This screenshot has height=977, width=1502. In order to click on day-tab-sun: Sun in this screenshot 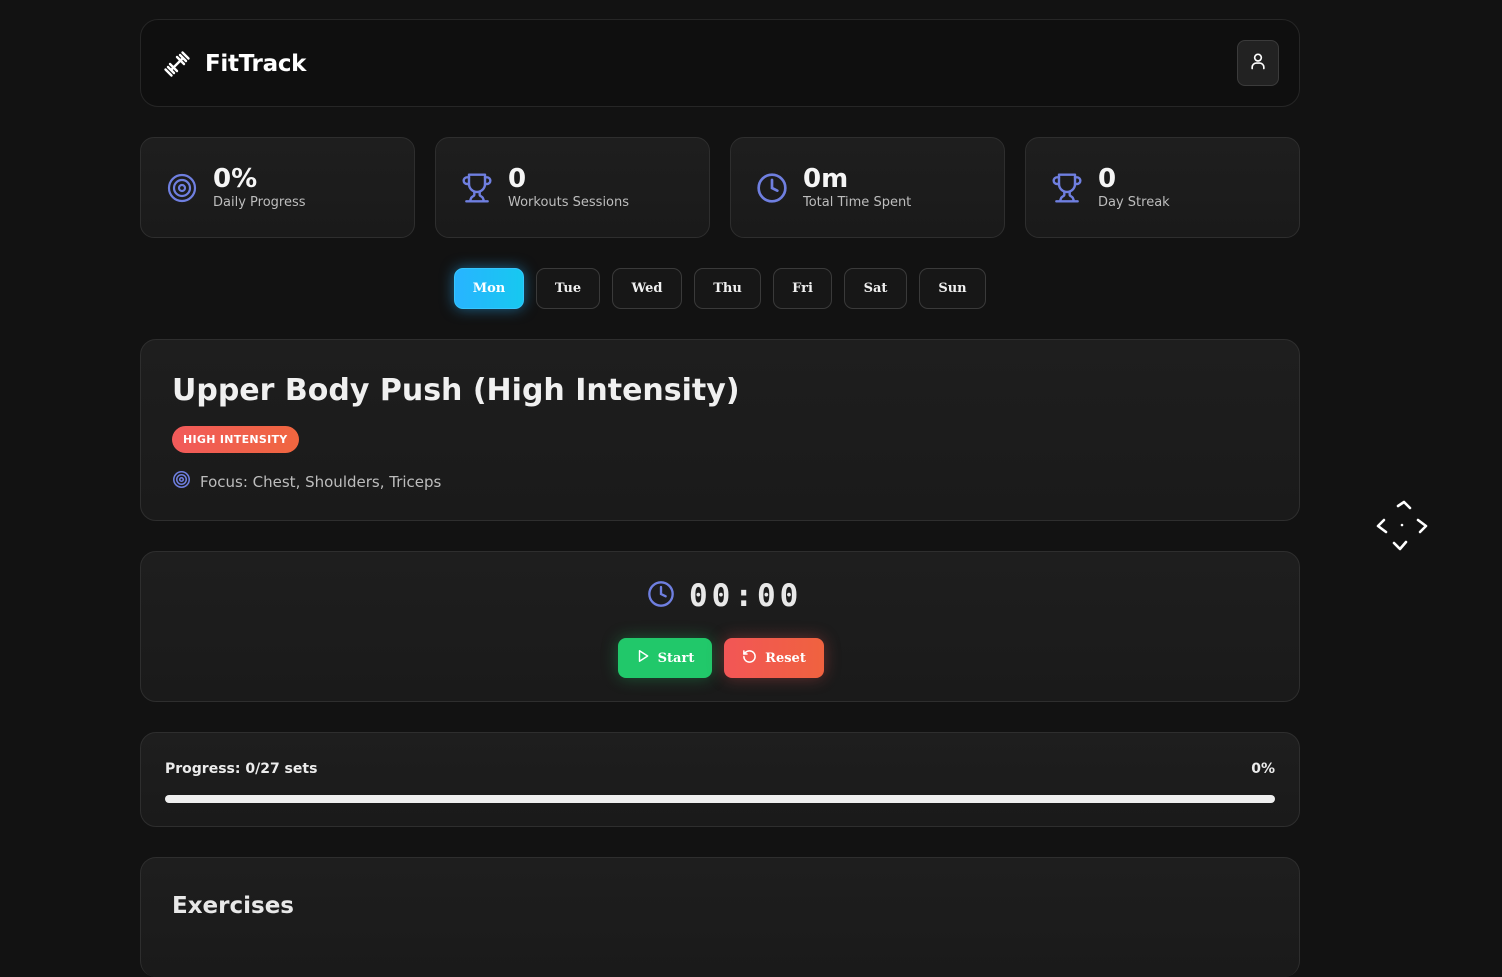, I will do `click(952, 288)`.